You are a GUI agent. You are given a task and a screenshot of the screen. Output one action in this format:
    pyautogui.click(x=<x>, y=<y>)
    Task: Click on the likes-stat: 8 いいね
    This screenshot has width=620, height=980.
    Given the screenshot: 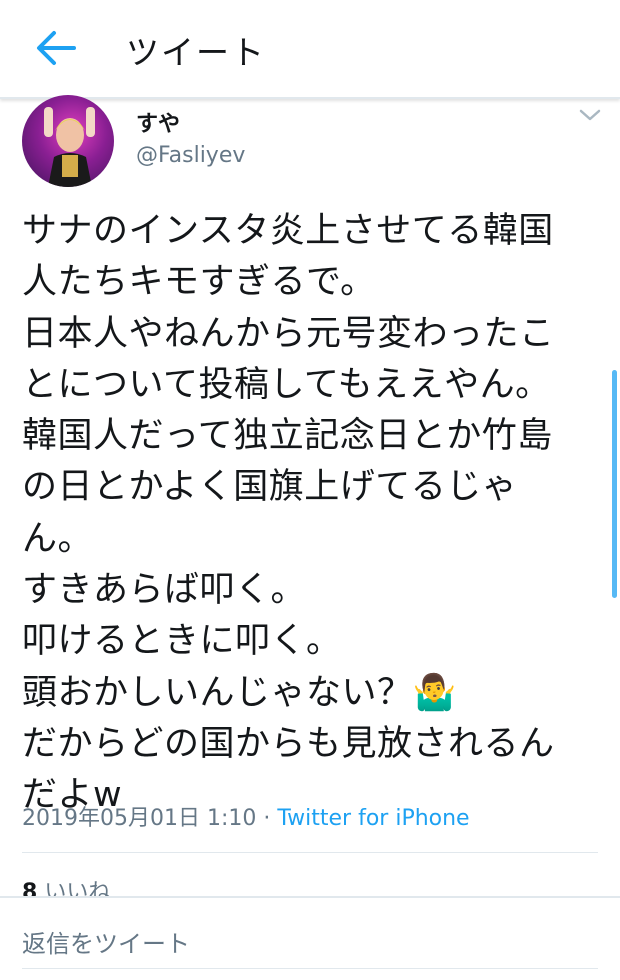 What is the action you would take?
    pyautogui.click(x=66, y=886)
    